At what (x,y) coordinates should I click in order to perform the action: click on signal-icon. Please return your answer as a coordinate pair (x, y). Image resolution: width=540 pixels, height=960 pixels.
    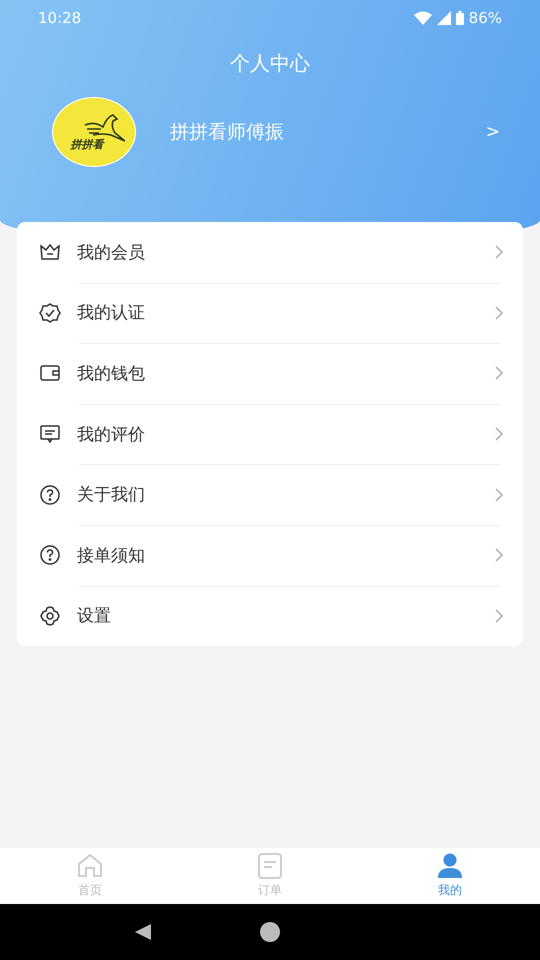
    Looking at the image, I should click on (443, 18).